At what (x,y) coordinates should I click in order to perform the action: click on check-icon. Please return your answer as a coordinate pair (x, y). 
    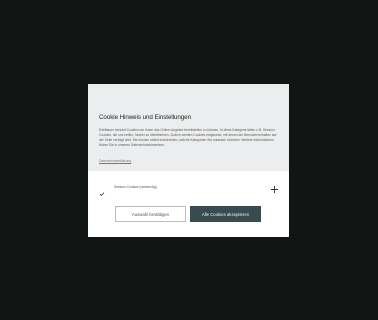
    Looking at the image, I should click on (102, 190).